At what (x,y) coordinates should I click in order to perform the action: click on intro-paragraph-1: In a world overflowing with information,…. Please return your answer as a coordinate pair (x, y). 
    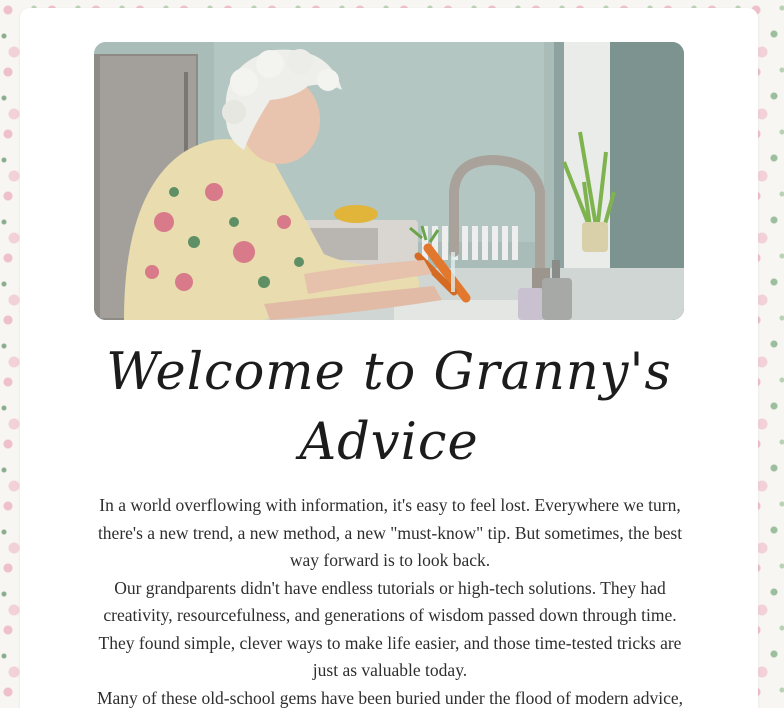
    Looking at the image, I should click on (390, 532).